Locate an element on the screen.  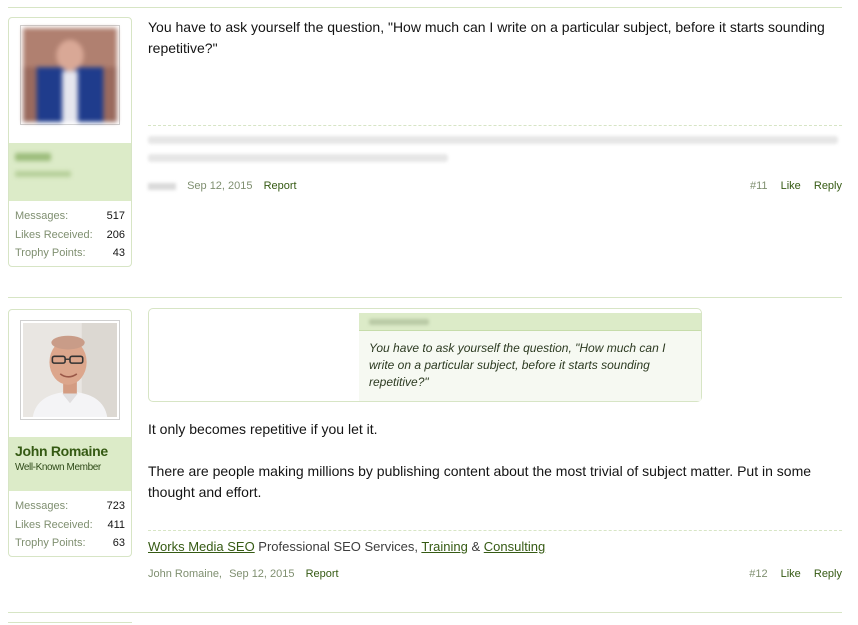
quote-attribution is located at coordinates (530, 322).